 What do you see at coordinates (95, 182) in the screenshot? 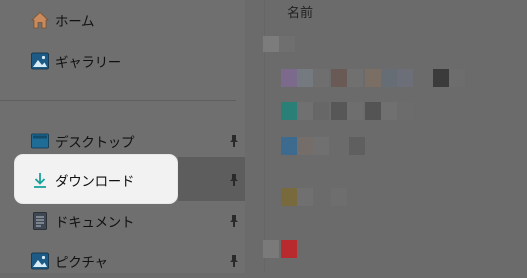
I see `nav-item-label: ダウンロード` at bounding box center [95, 182].